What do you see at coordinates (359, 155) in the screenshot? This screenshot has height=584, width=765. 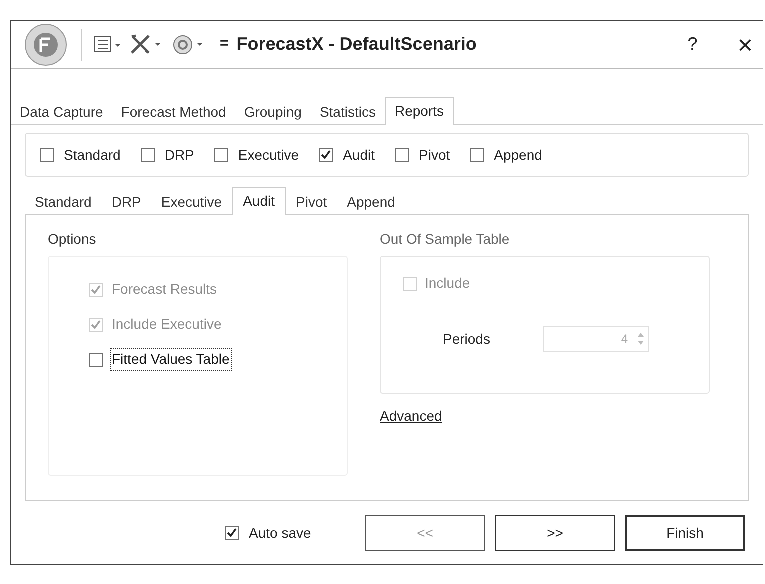 I see `checkbox-label: Audit` at bounding box center [359, 155].